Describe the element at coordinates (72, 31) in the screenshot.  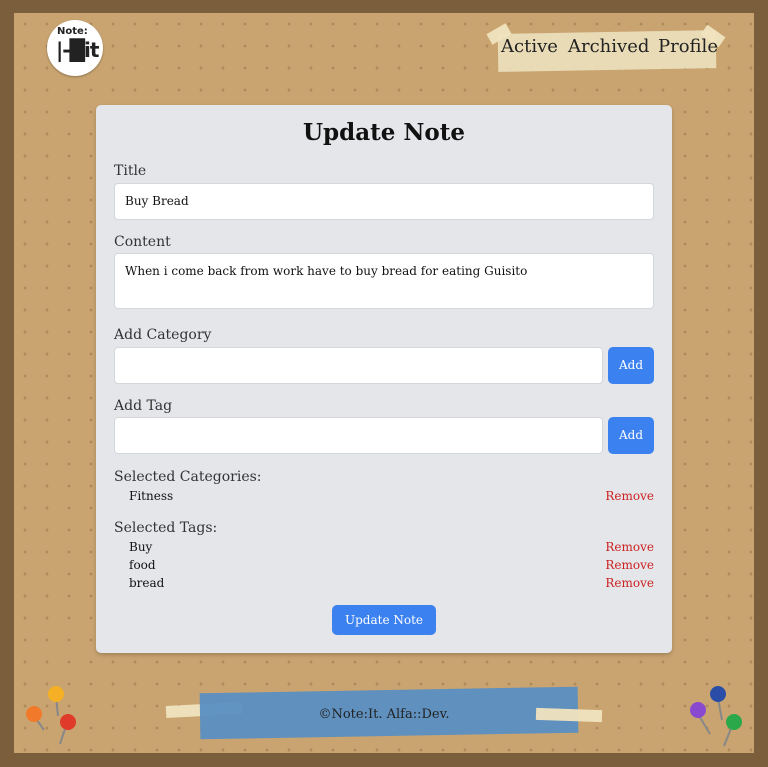
I see `logo-text-top: Note:` at that location.